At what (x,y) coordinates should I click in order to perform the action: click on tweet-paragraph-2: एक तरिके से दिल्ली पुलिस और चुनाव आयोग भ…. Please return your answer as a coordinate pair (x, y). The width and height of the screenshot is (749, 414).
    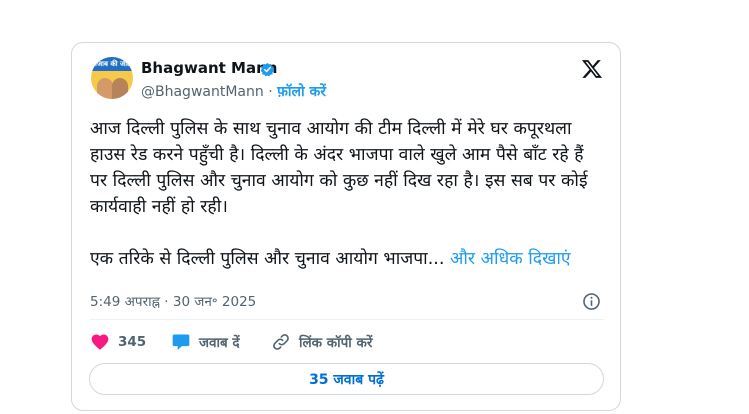
    Looking at the image, I should click on (267, 259).